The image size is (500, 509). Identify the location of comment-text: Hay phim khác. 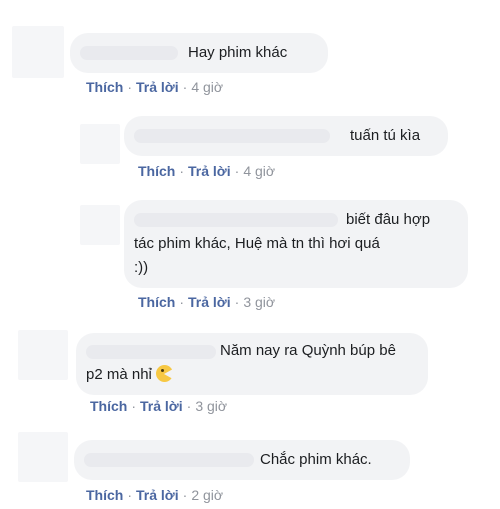
(238, 52).